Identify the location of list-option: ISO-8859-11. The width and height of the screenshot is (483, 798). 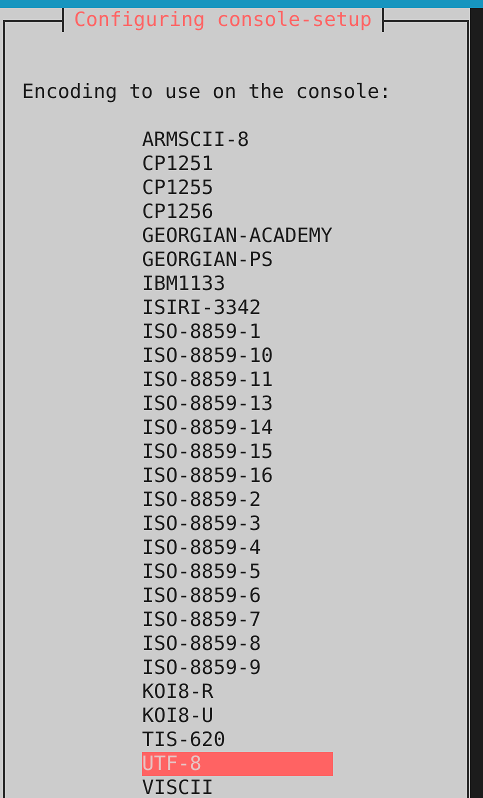
(237, 380).